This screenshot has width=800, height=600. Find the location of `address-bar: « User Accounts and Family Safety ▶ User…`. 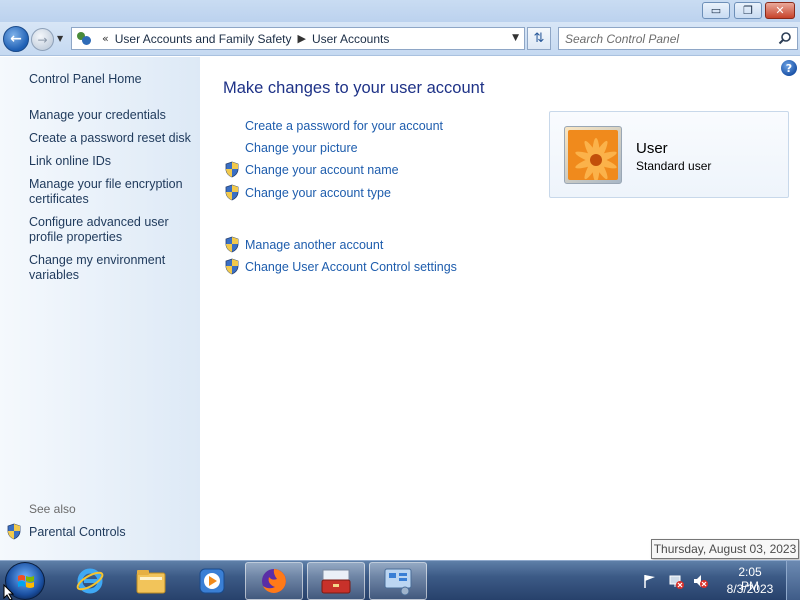

address-bar: « User Accounts and Family Safety ▶ User… is located at coordinates (298, 38).